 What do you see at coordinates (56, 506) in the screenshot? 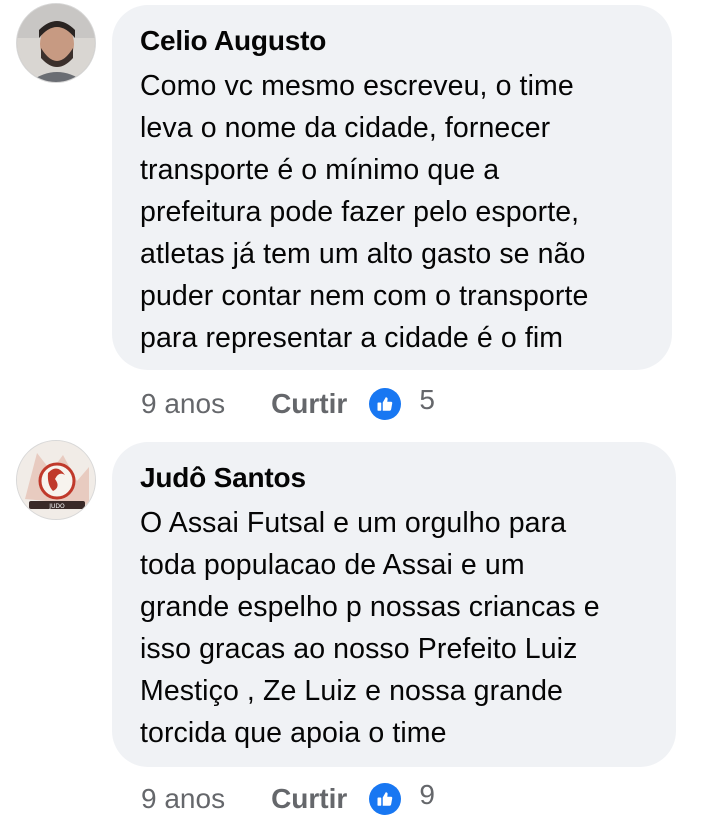
I see `svg-text: JUDO` at bounding box center [56, 506].